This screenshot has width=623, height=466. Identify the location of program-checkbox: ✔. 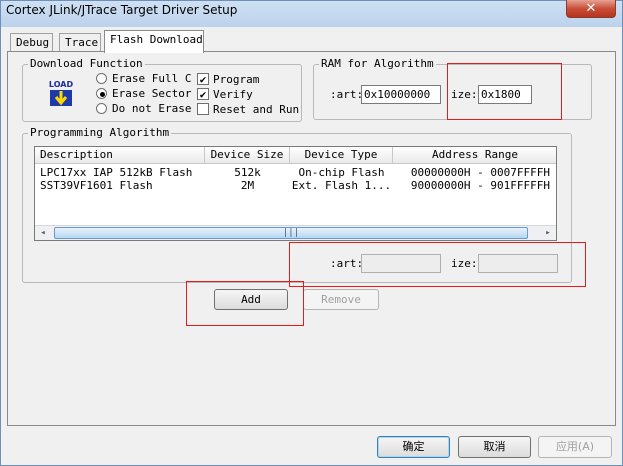
(203, 79).